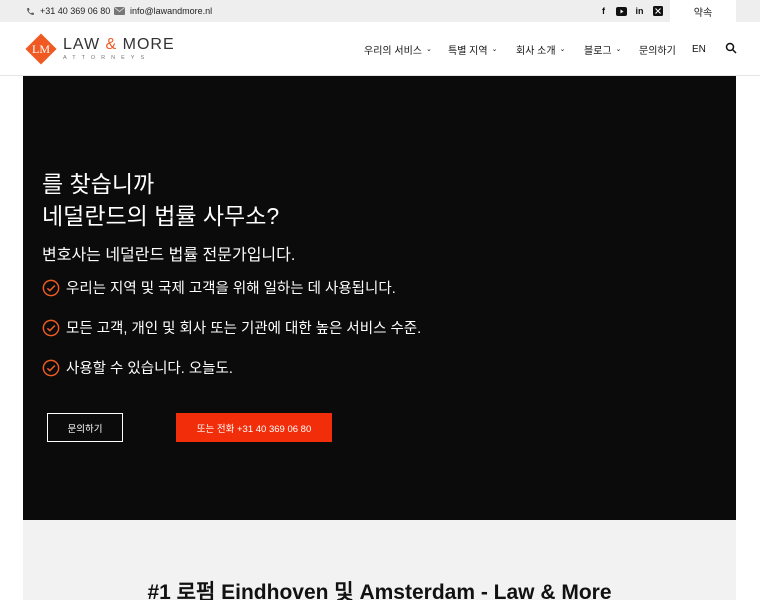 The height and width of the screenshot is (600, 760). I want to click on email-link: info@lawandmore.nl, so click(163, 11).